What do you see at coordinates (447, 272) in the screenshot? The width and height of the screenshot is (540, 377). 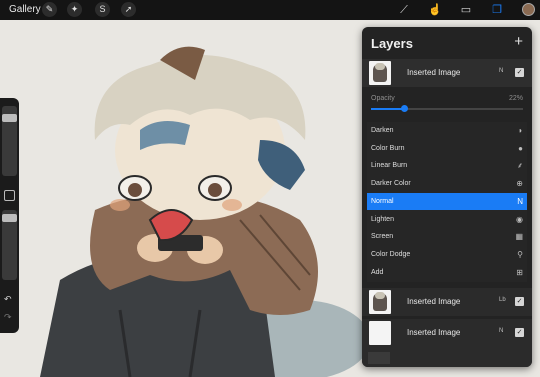 I see `blend-mode-add: Add ⊞` at bounding box center [447, 272].